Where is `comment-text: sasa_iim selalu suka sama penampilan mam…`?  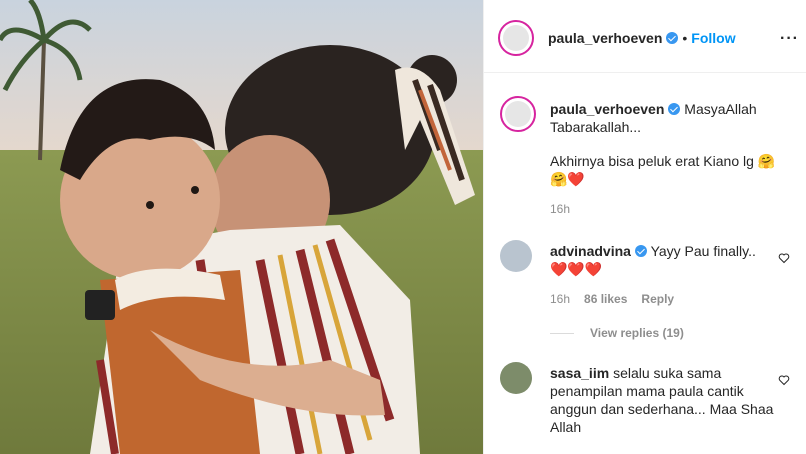
comment-text: sasa_iim selalu suka sama penampilan mam… is located at coordinates (668, 400).